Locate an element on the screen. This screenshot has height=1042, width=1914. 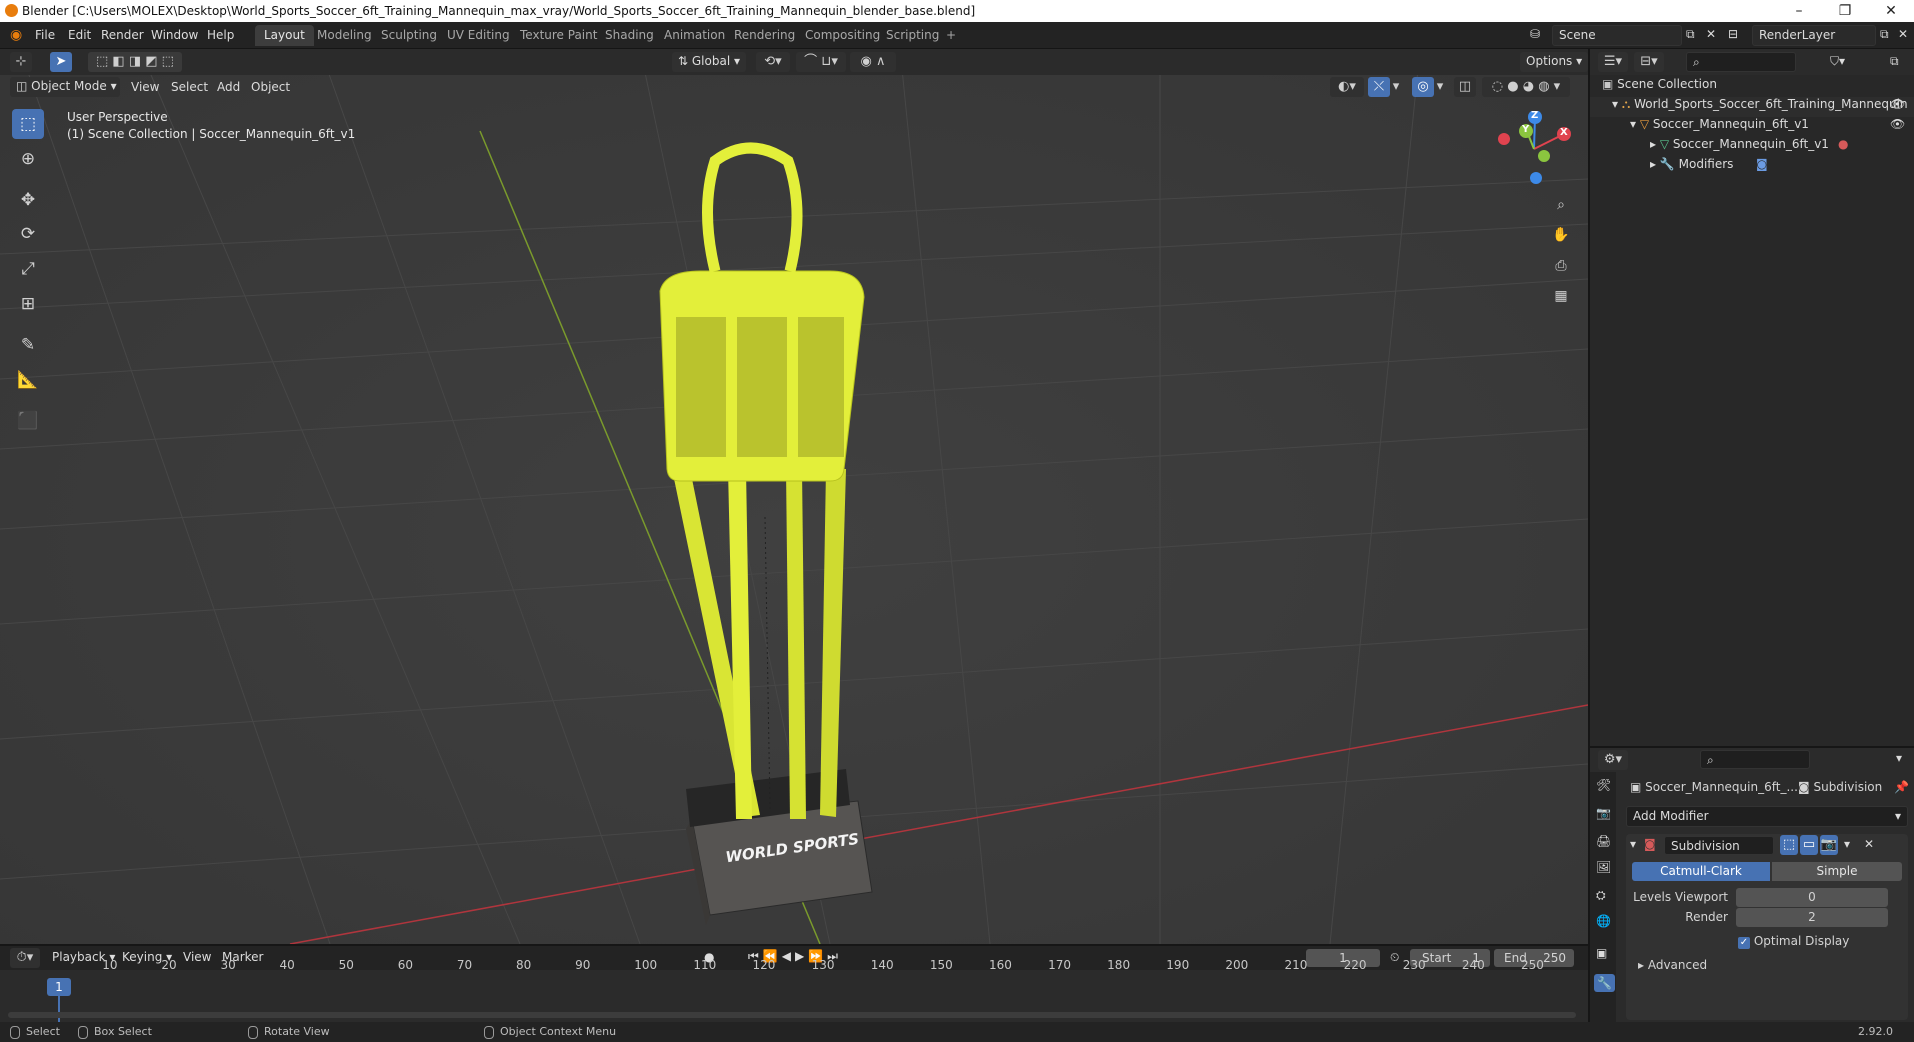
tab-layout: Layout is located at coordinates (284, 35).